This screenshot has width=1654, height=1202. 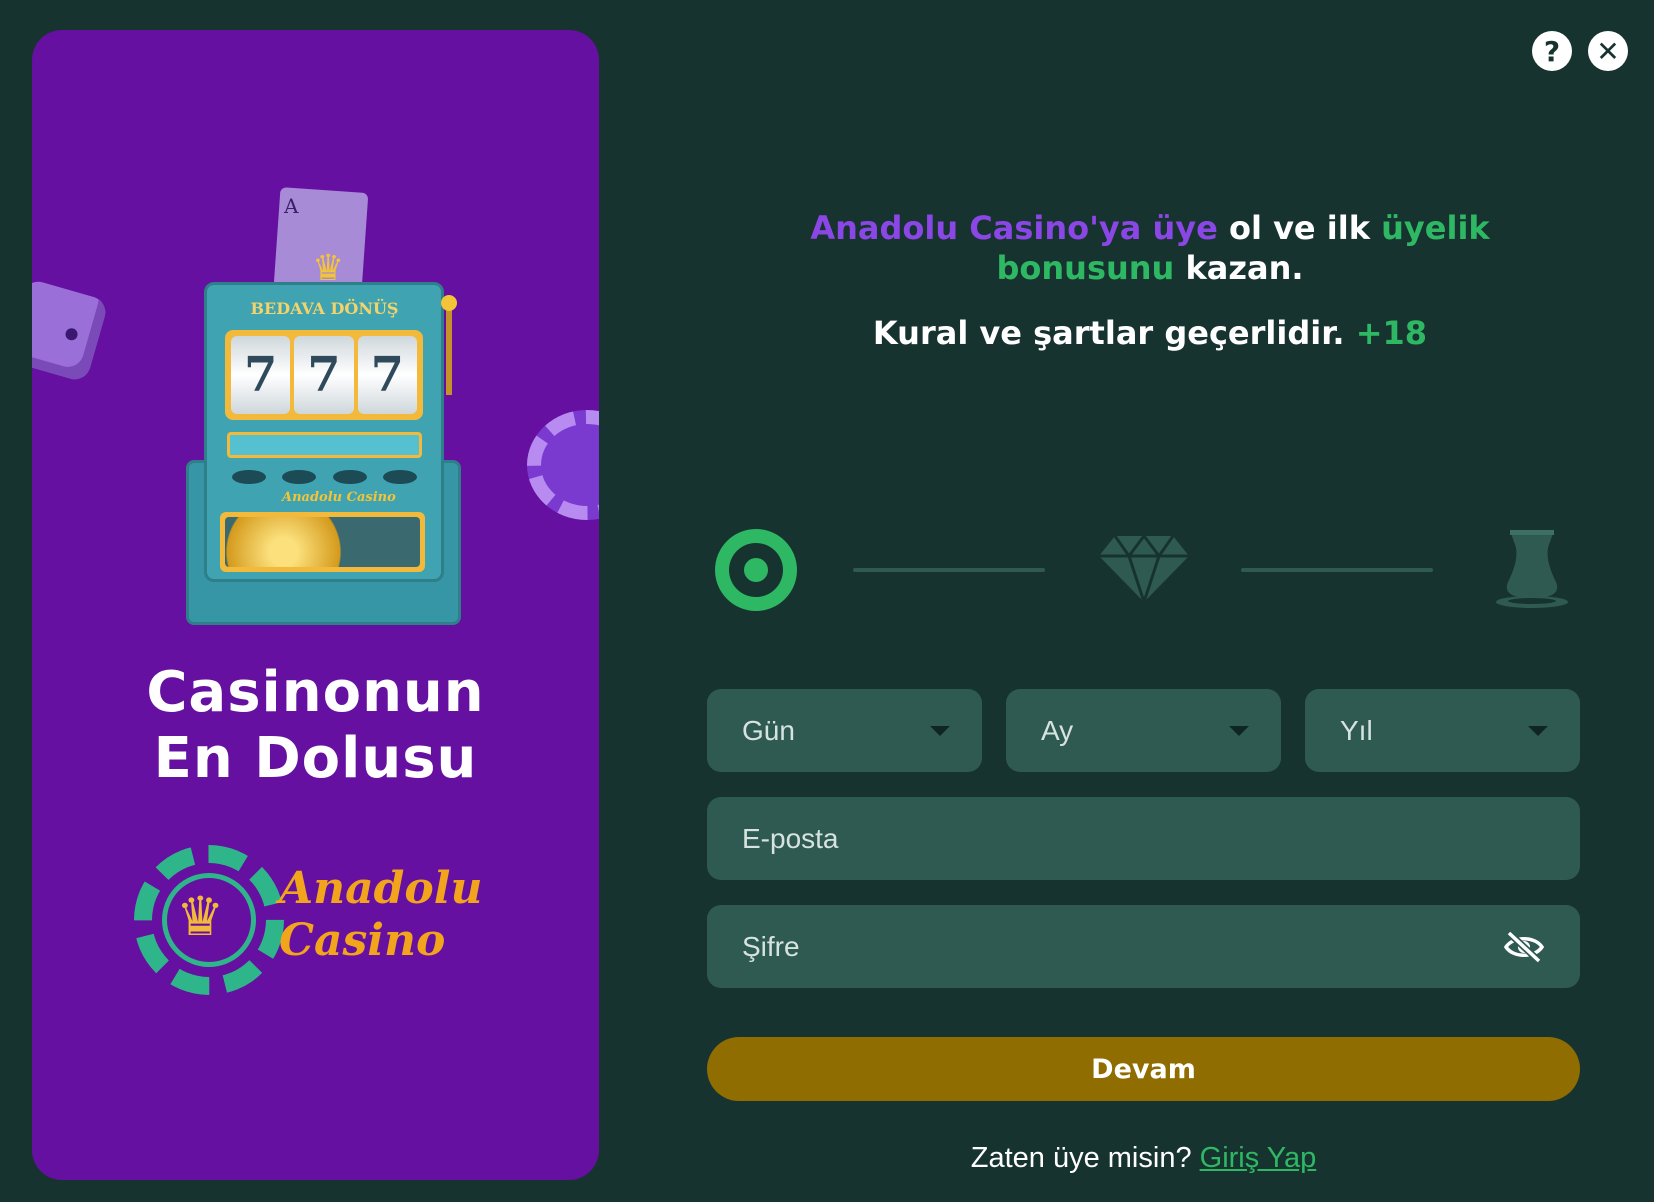 I want to click on eye-slash-icon, so click(x=1524, y=946).